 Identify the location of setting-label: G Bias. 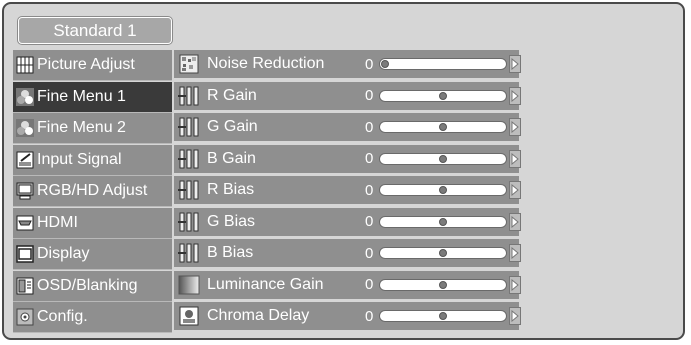
(231, 221).